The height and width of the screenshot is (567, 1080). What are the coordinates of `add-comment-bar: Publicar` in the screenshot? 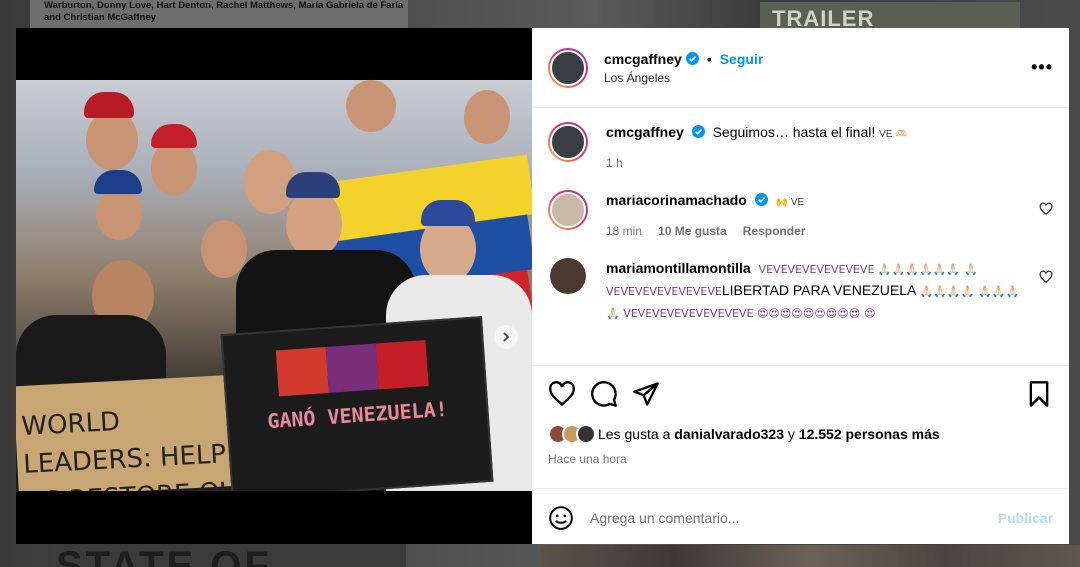 It's located at (800, 517).